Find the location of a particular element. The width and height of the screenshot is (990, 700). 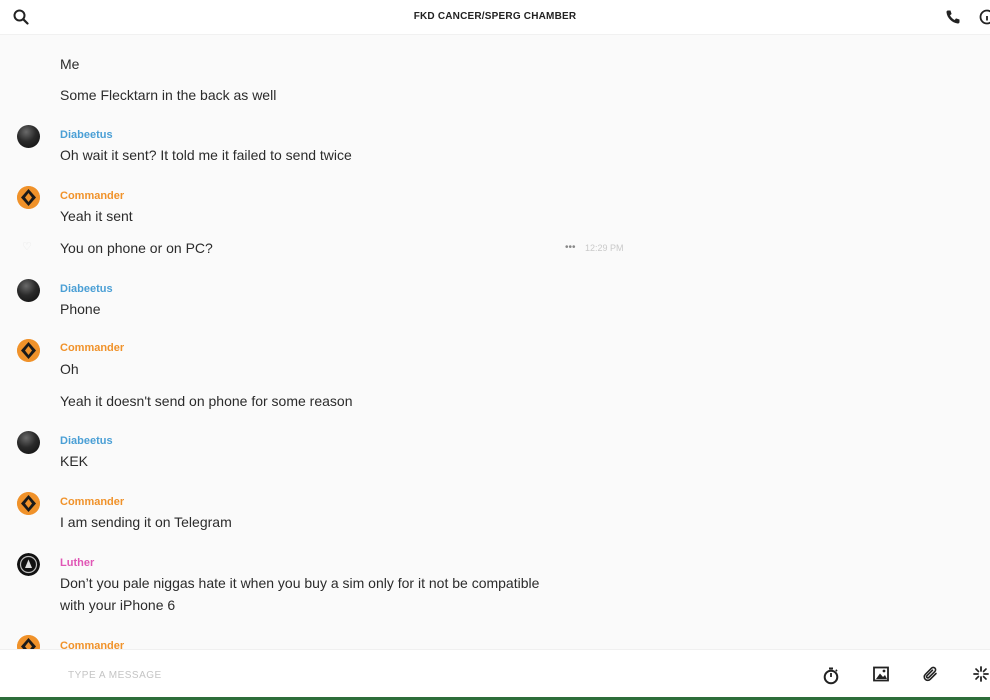

message-text: Phone is located at coordinates (80, 309).